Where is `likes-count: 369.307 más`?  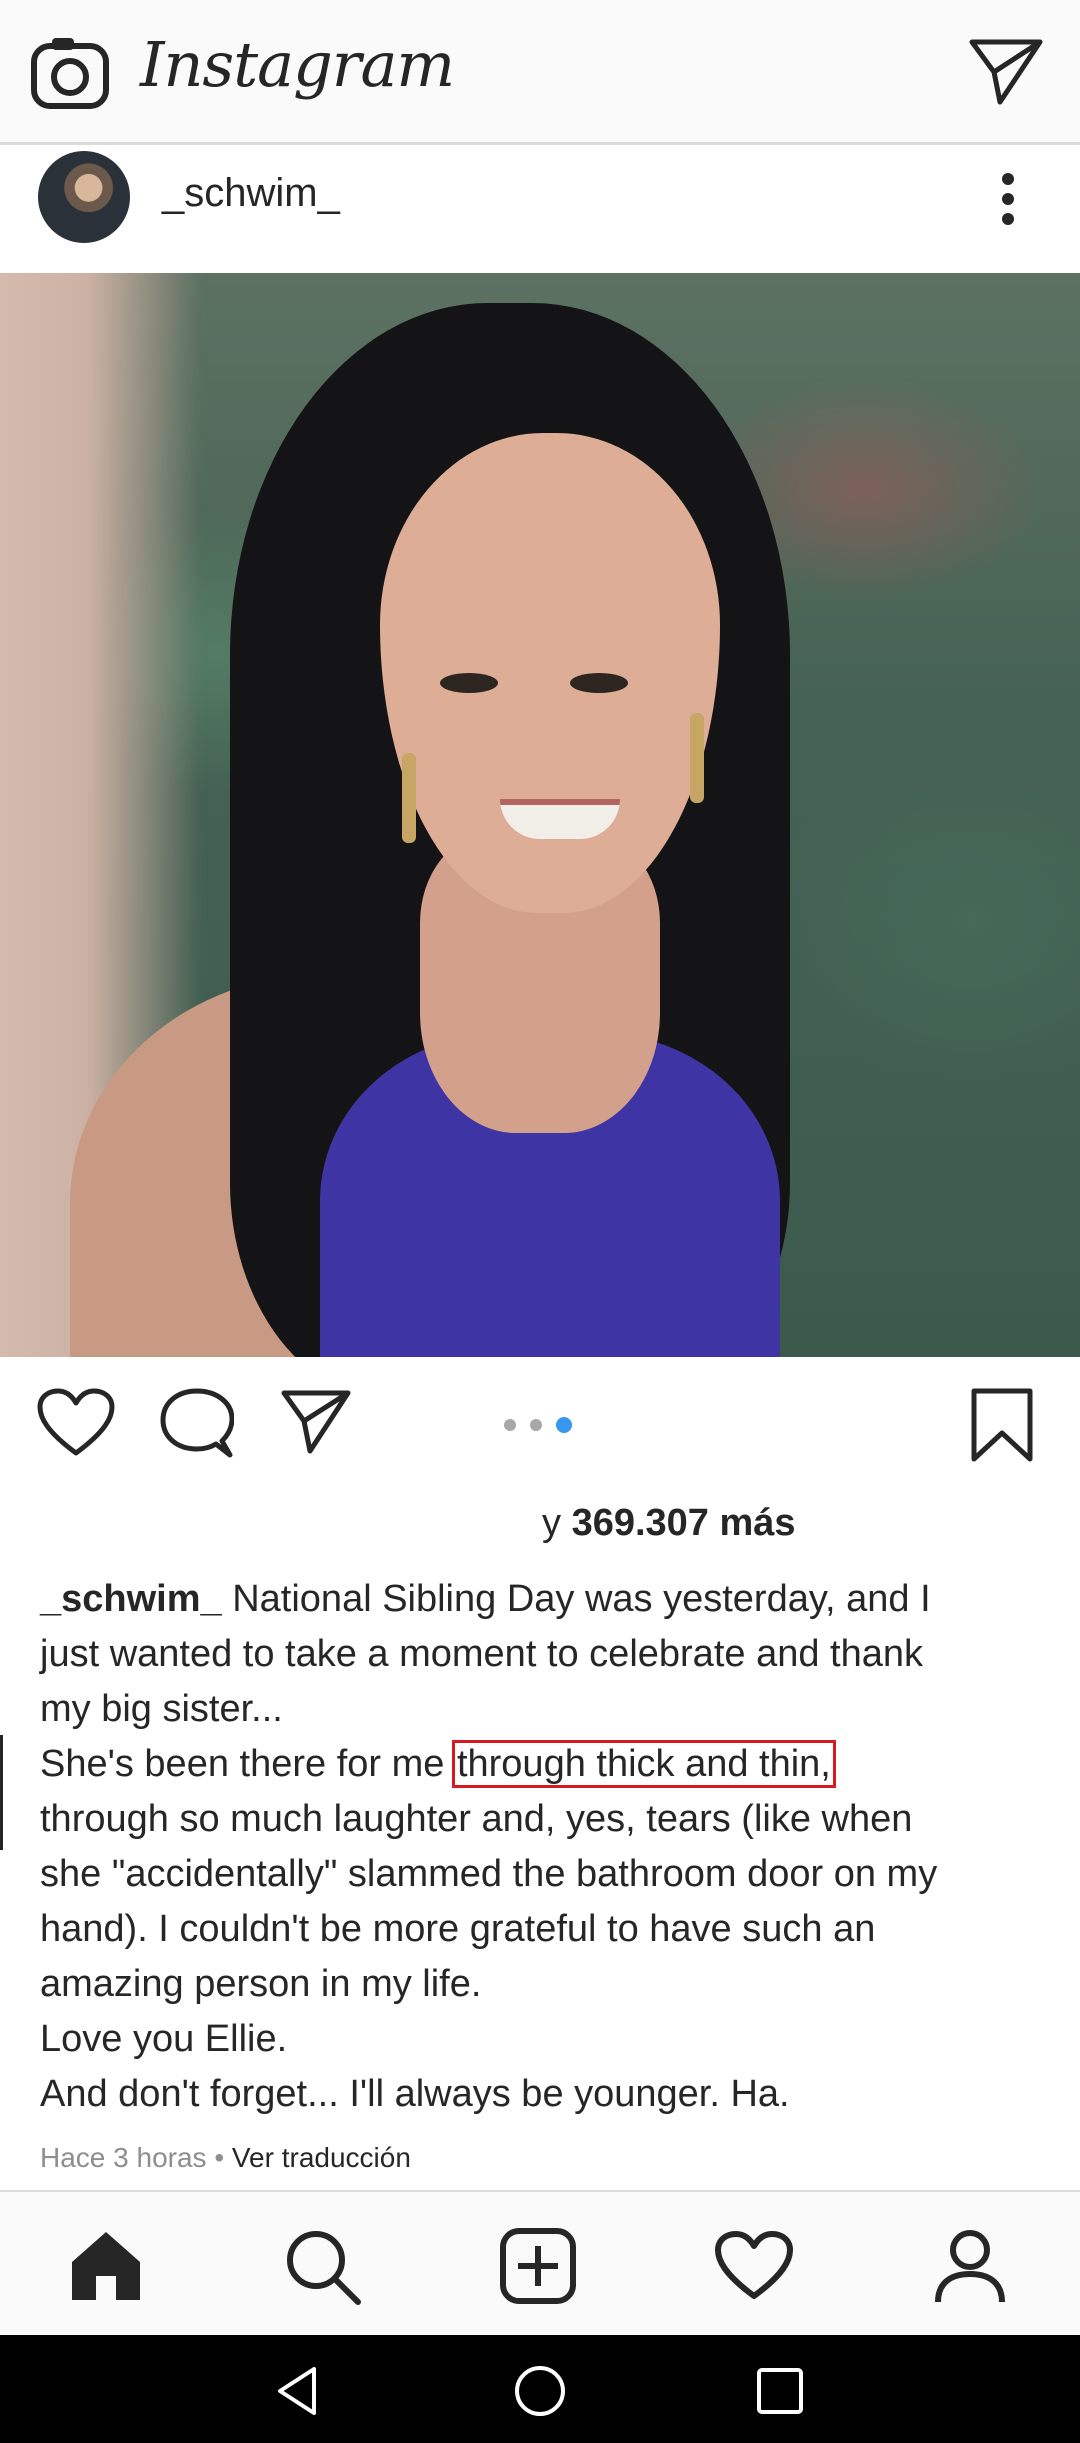
likes-count: 369.307 más is located at coordinates (683, 1523).